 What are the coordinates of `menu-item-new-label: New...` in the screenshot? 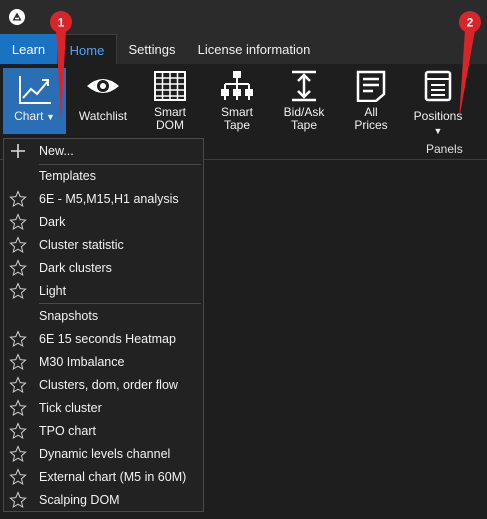 It's located at (56, 151).